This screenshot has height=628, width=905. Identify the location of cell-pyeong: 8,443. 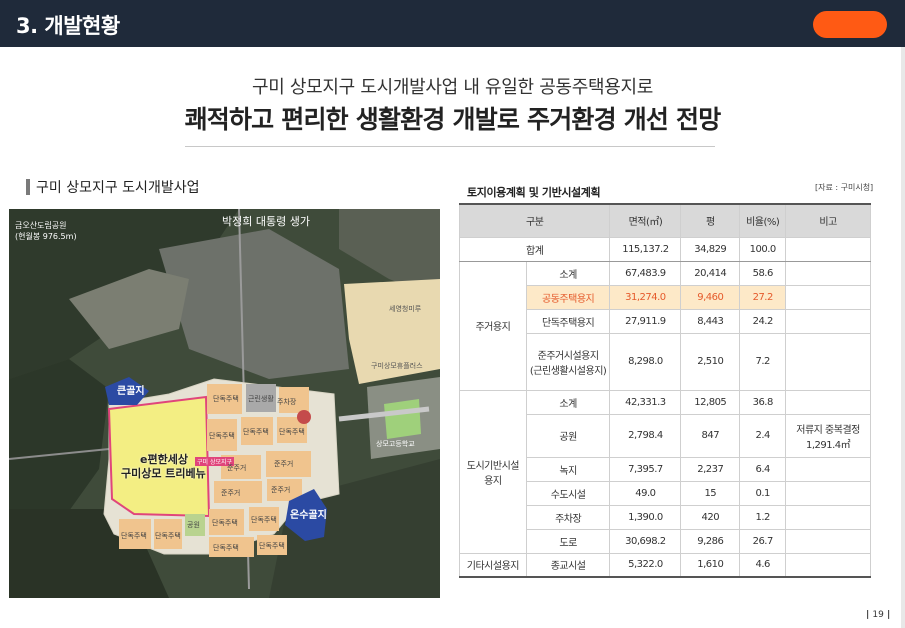
(710, 321).